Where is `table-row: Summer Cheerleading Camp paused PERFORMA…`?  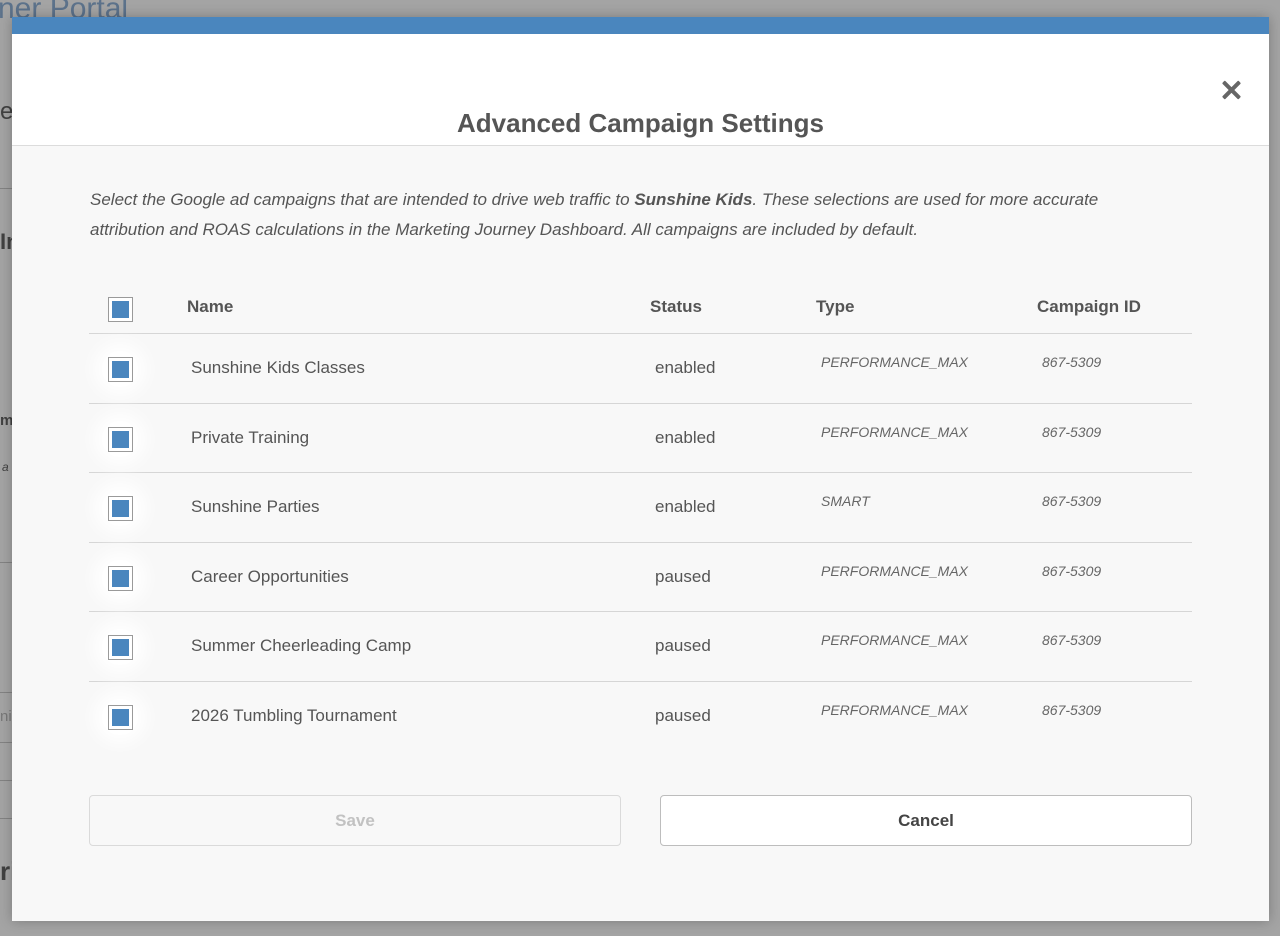 table-row: Summer Cheerleading Camp paused PERFORMA… is located at coordinates (640, 647).